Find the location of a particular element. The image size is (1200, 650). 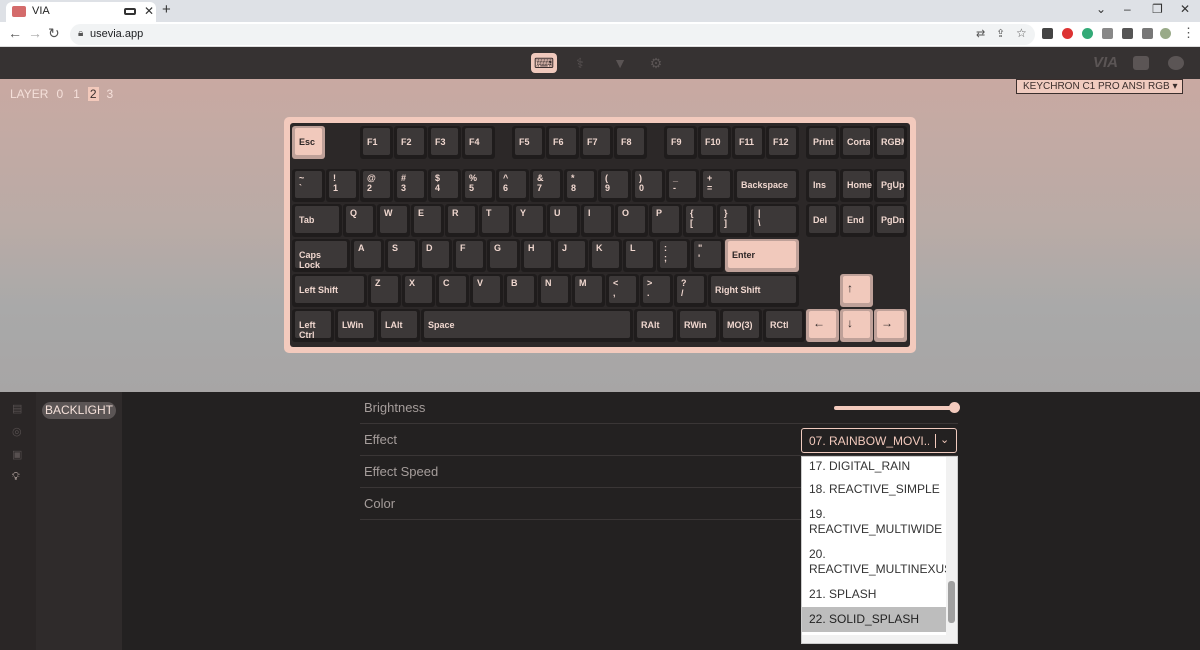

save-icon: ▣ is located at coordinates (18, 454).